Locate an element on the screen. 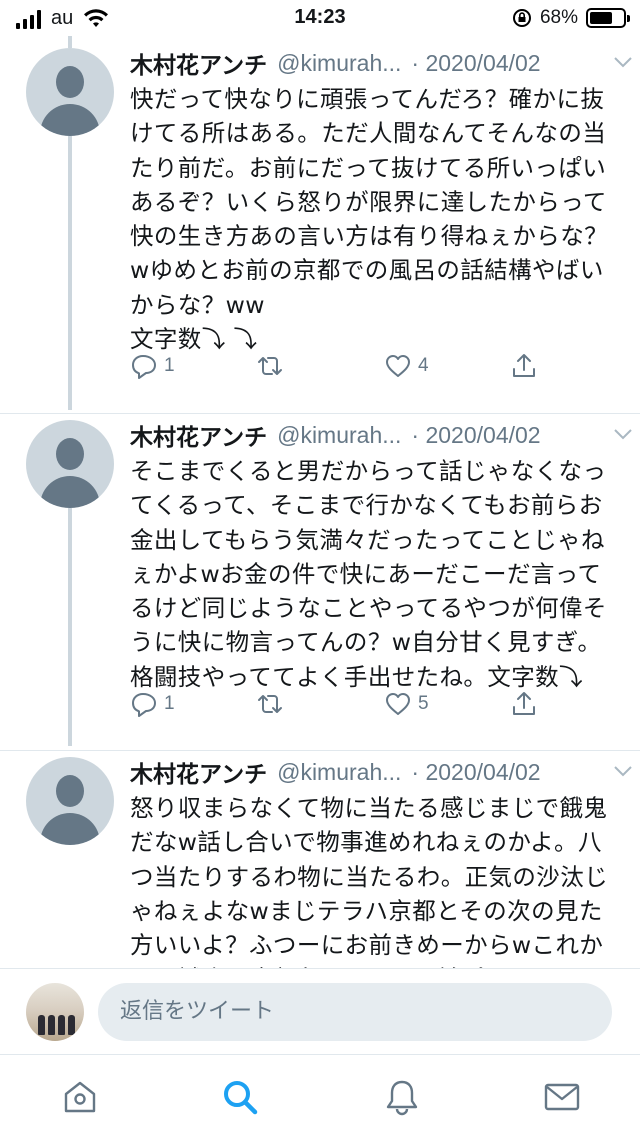  battery-percent: 68% is located at coordinates (558, 17).